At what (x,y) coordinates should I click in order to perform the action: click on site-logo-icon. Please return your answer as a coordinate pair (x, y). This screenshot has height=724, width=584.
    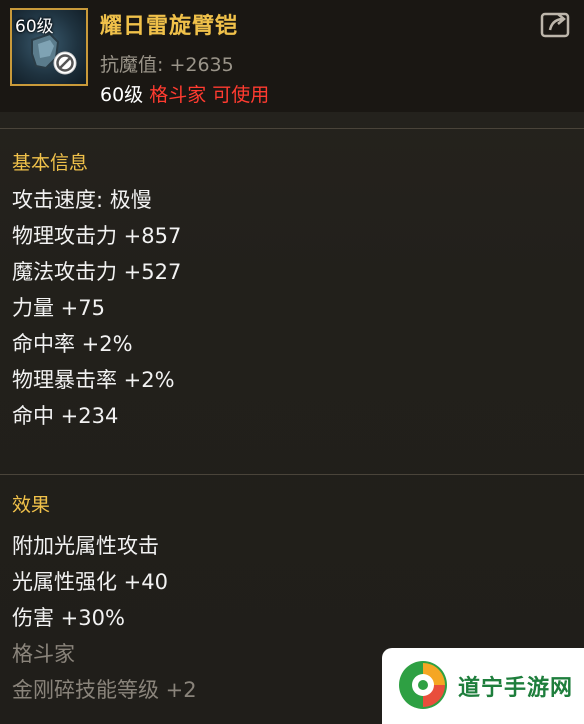
    Looking at the image, I should click on (423, 685).